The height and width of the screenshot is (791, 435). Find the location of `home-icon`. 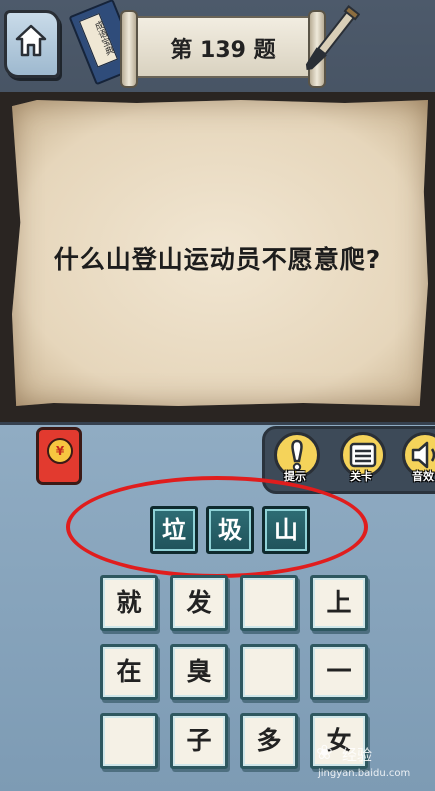

home-icon is located at coordinates (31, 40).